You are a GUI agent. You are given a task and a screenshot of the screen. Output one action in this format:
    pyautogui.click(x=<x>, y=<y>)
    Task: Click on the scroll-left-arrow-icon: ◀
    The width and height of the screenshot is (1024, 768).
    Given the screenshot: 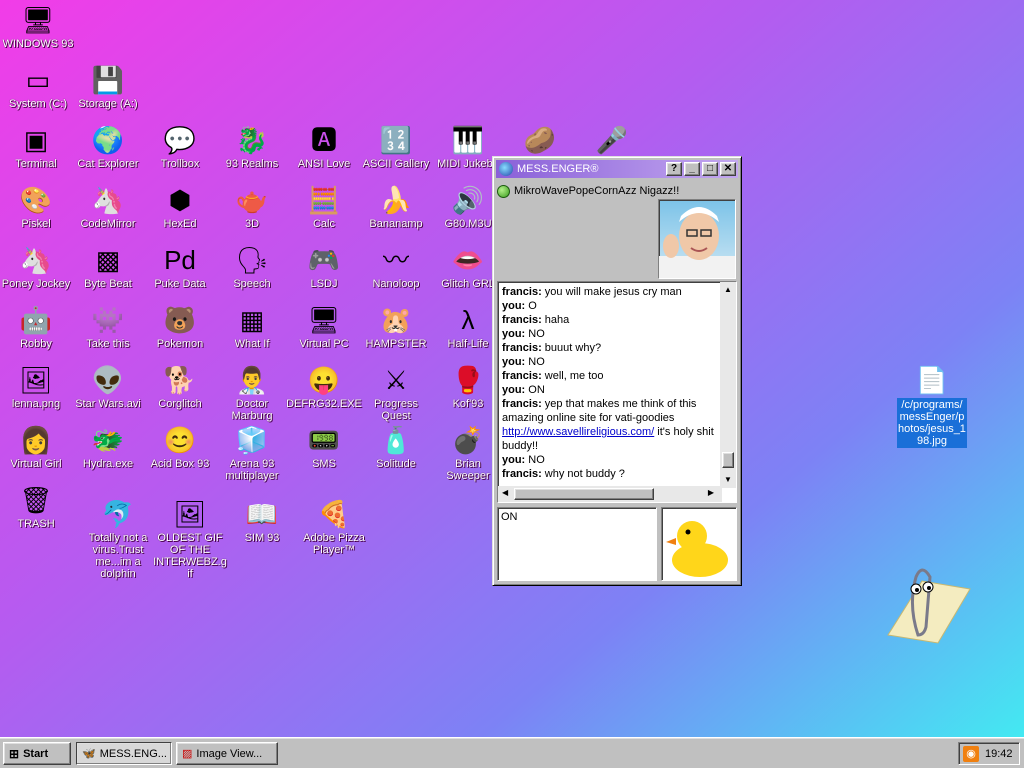 What is the action you would take?
    pyautogui.click(x=505, y=492)
    